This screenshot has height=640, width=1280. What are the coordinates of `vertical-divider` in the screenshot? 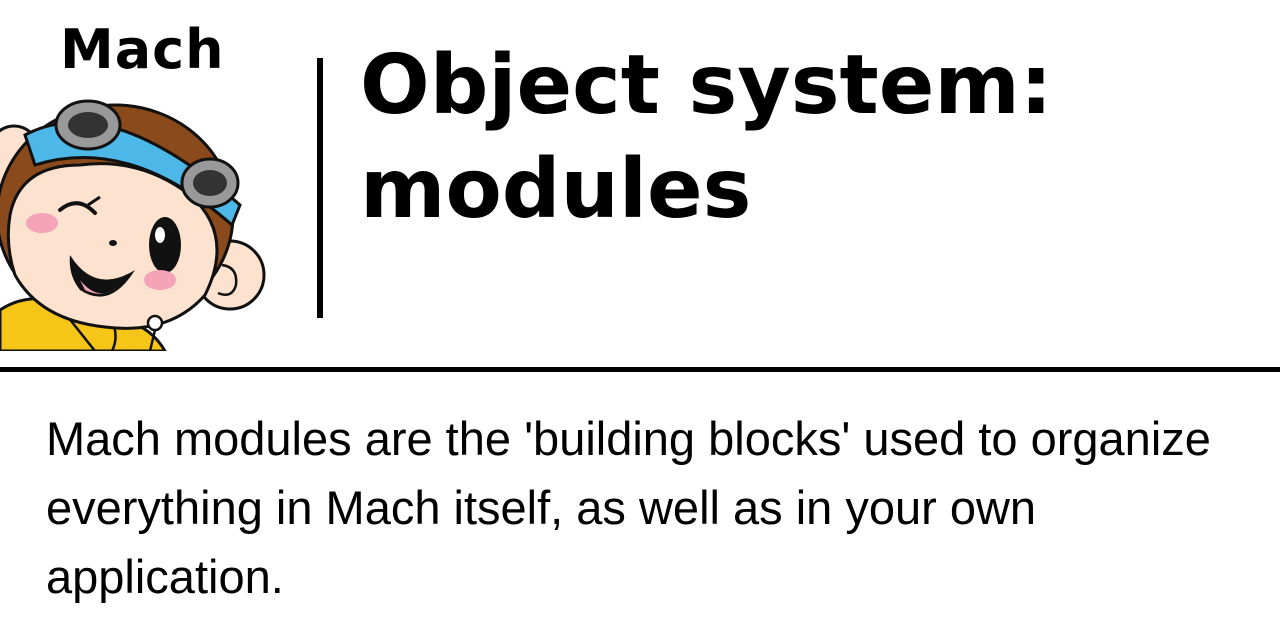 It's located at (320, 188).